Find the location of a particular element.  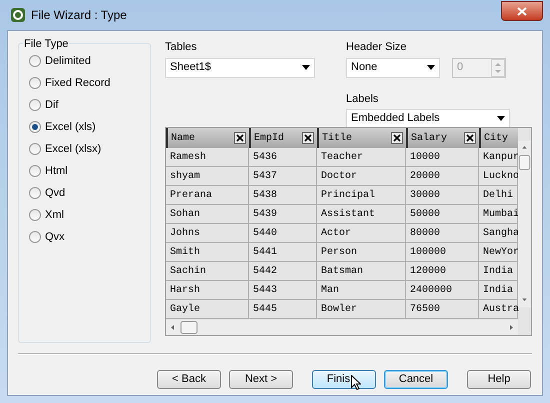

group-label: File Type is located at coordinates (46, 44).